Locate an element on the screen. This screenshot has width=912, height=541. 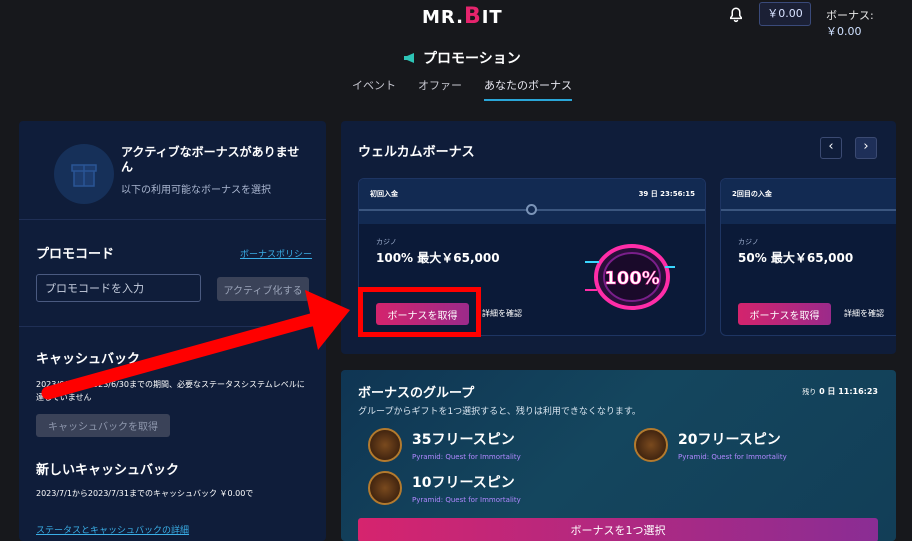
logo-text-right: IT is located at coordinates (492, 17).